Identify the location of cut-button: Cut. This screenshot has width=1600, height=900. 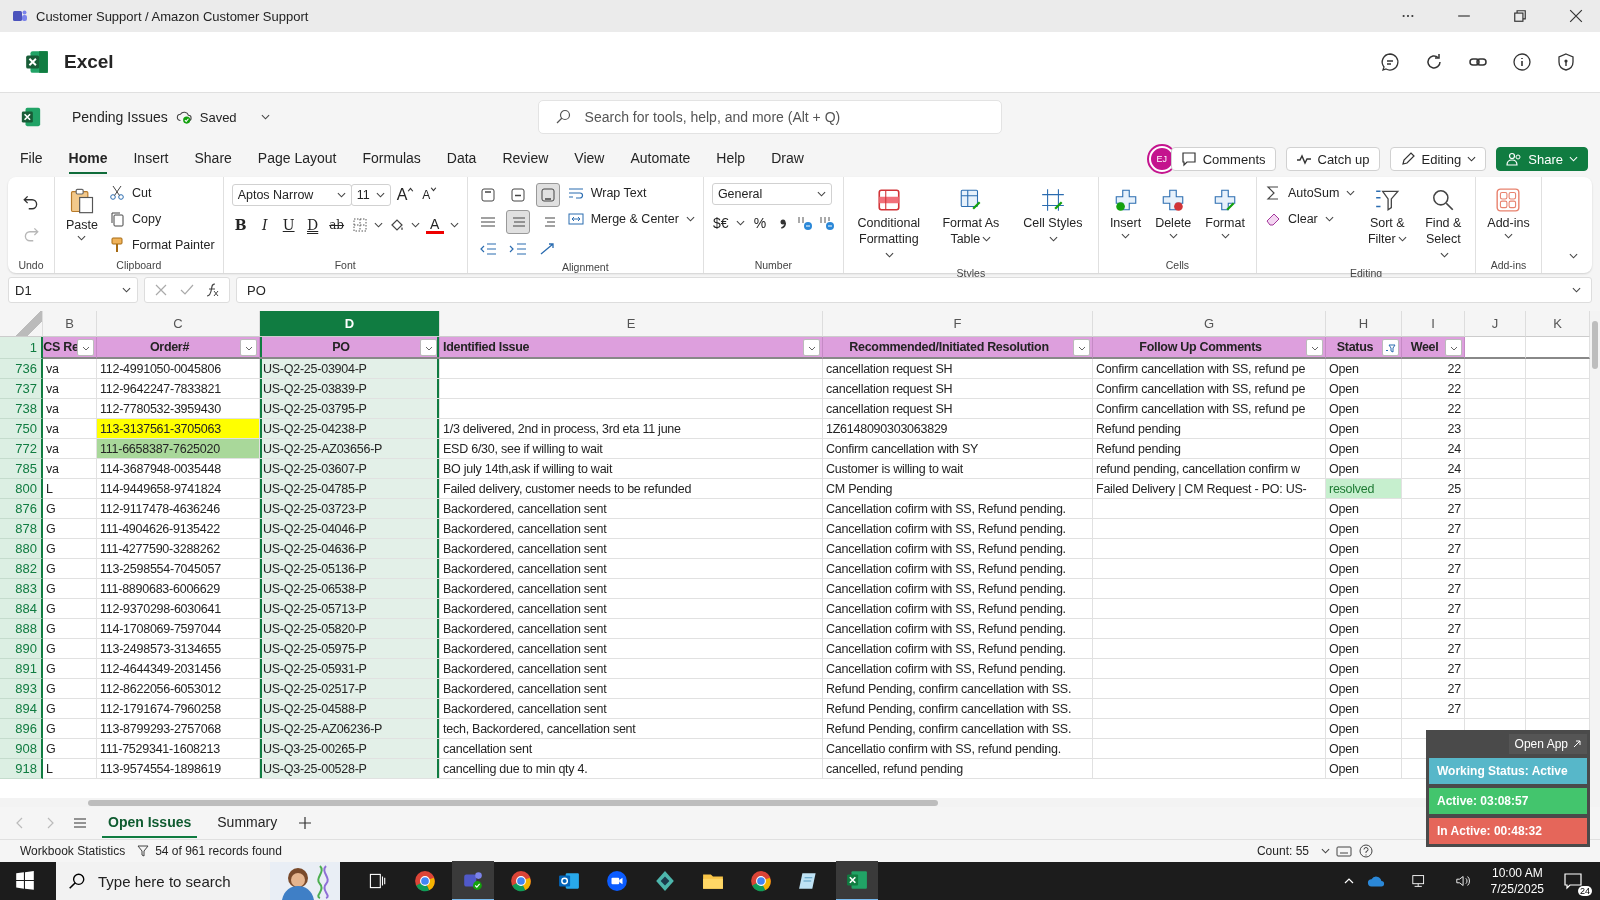
(161, 193).